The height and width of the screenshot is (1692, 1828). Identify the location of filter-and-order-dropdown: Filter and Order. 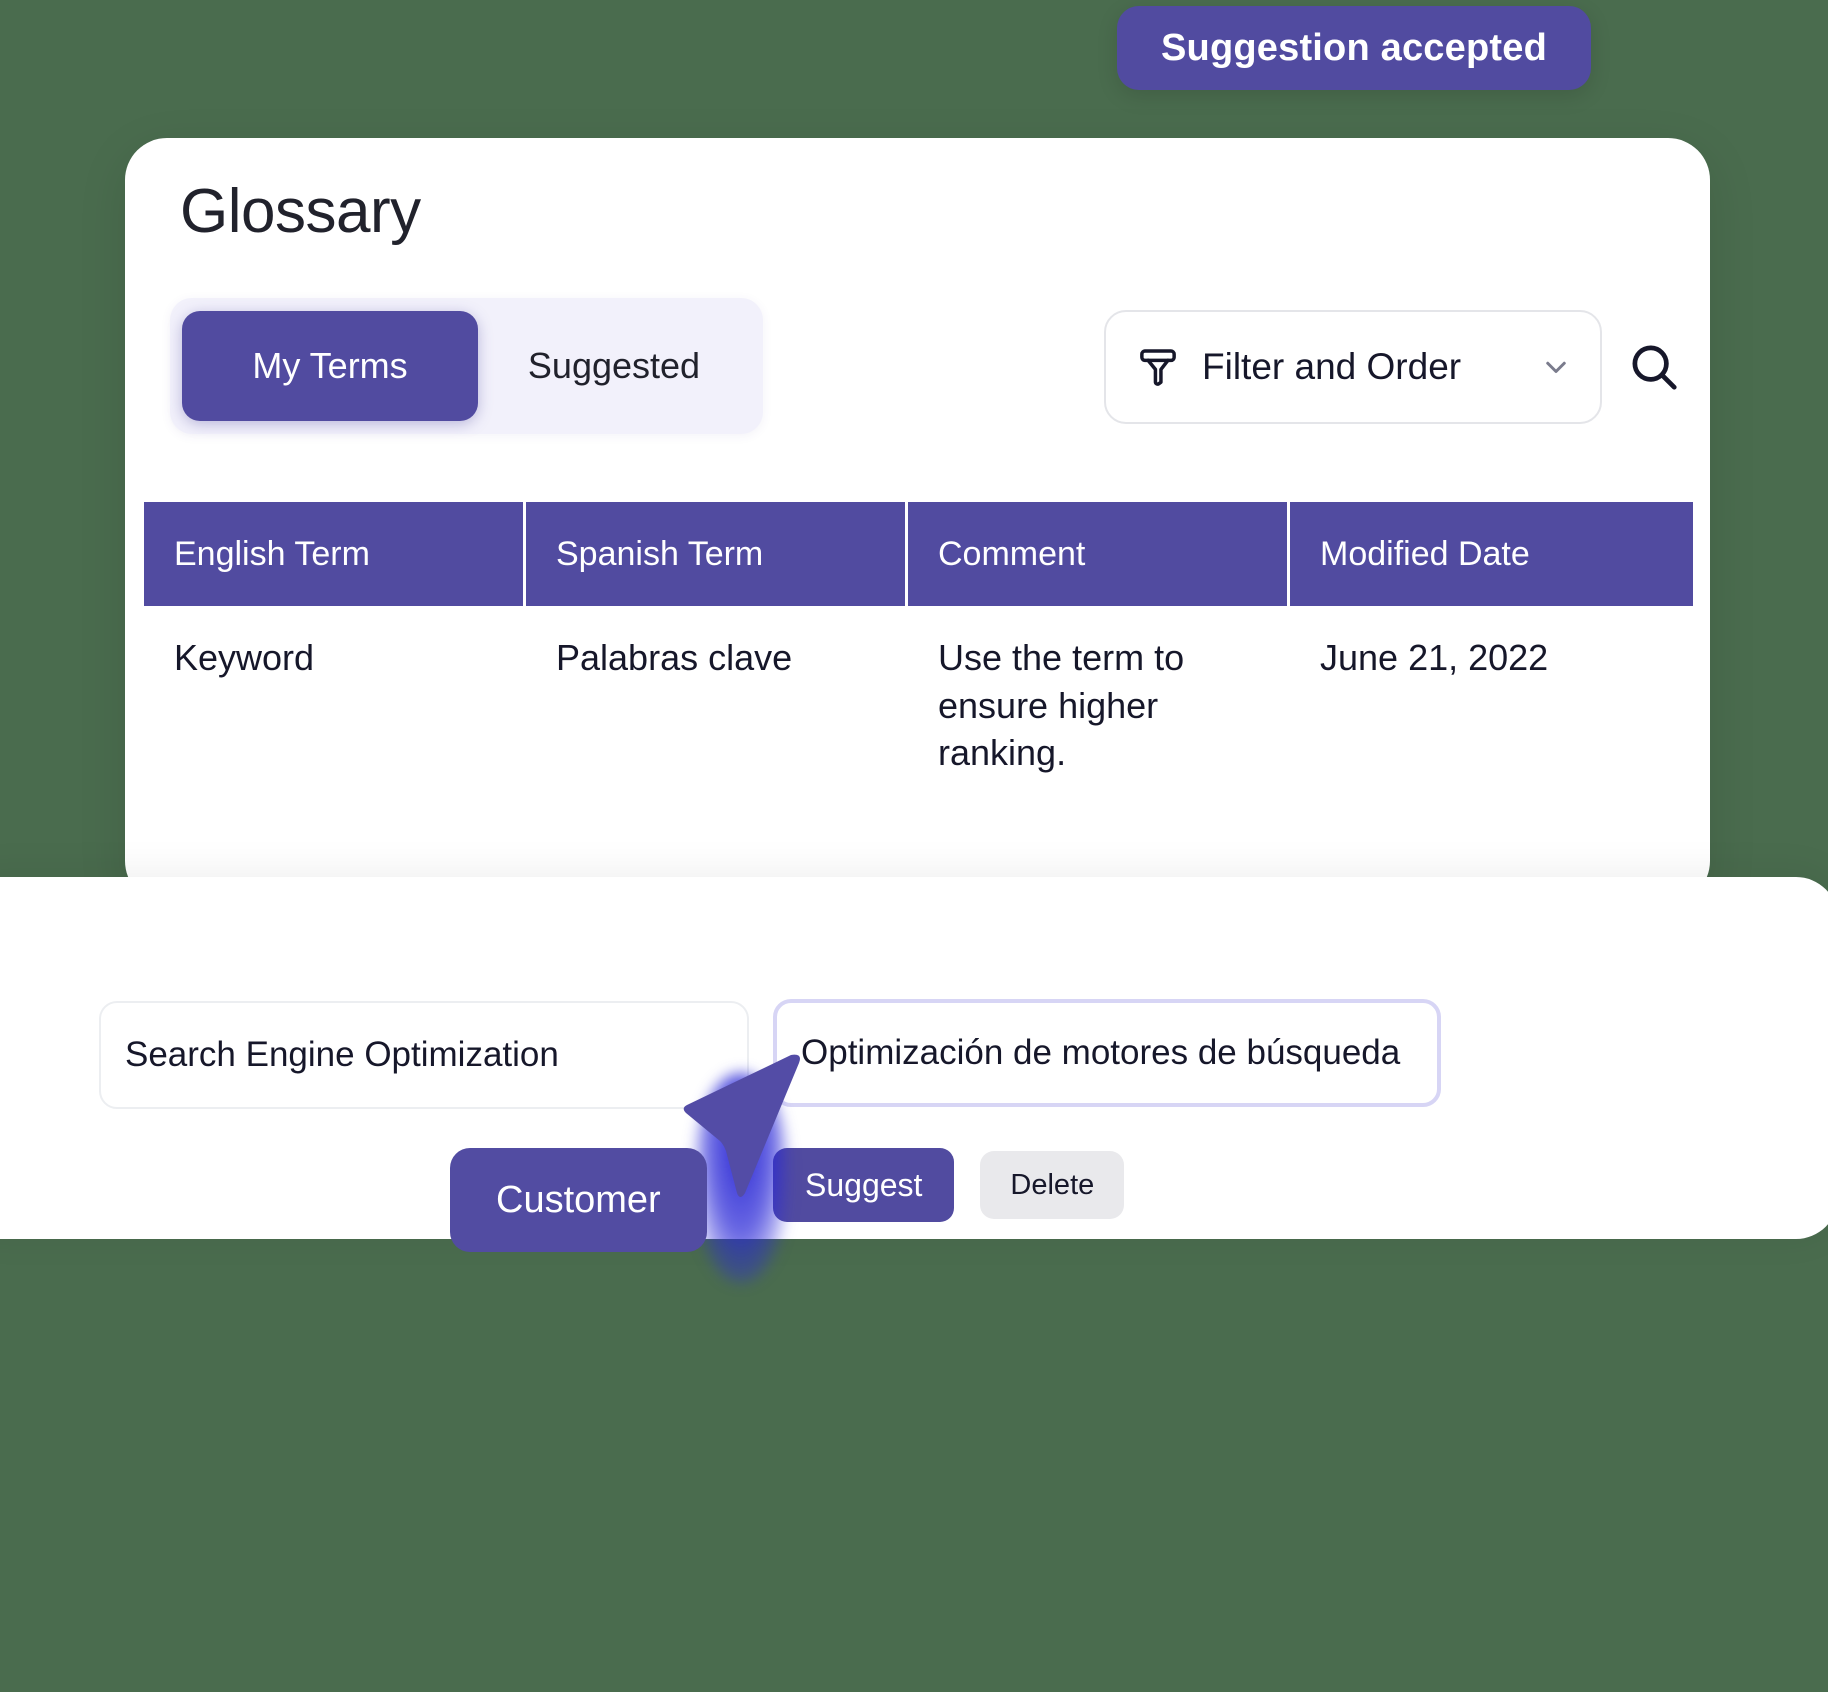
(1353, 367).